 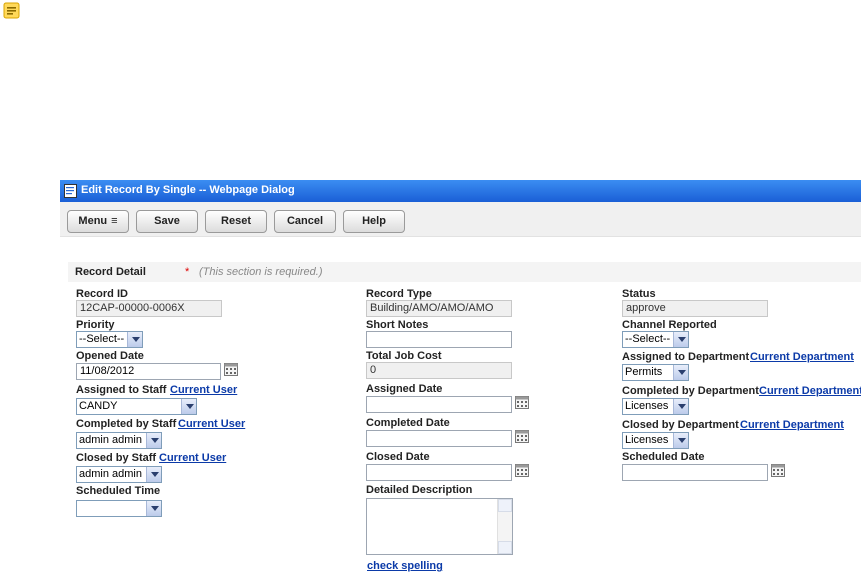 I want to click on closed-by-staff-value: admin admin, so click(x=110, y=474).